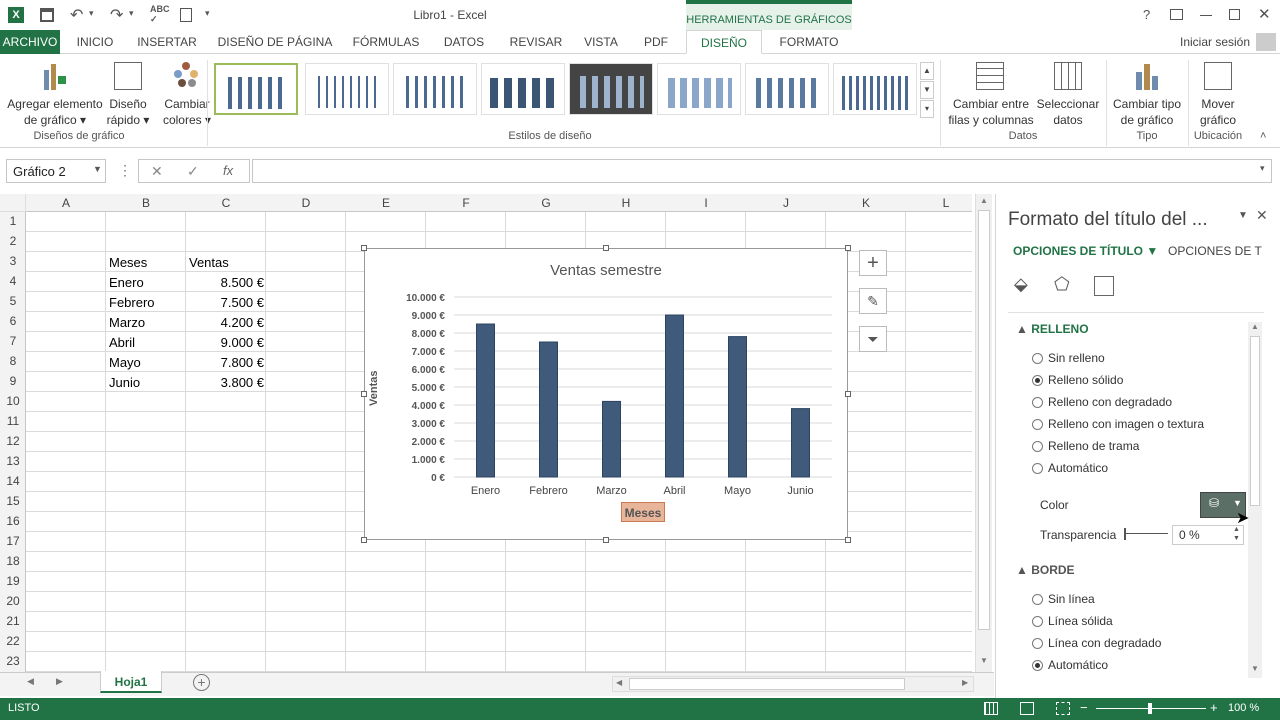  Describe the element at coordinates (225, 303) in the screenshot. I see `cell-sales: 7.500 €` at that location.